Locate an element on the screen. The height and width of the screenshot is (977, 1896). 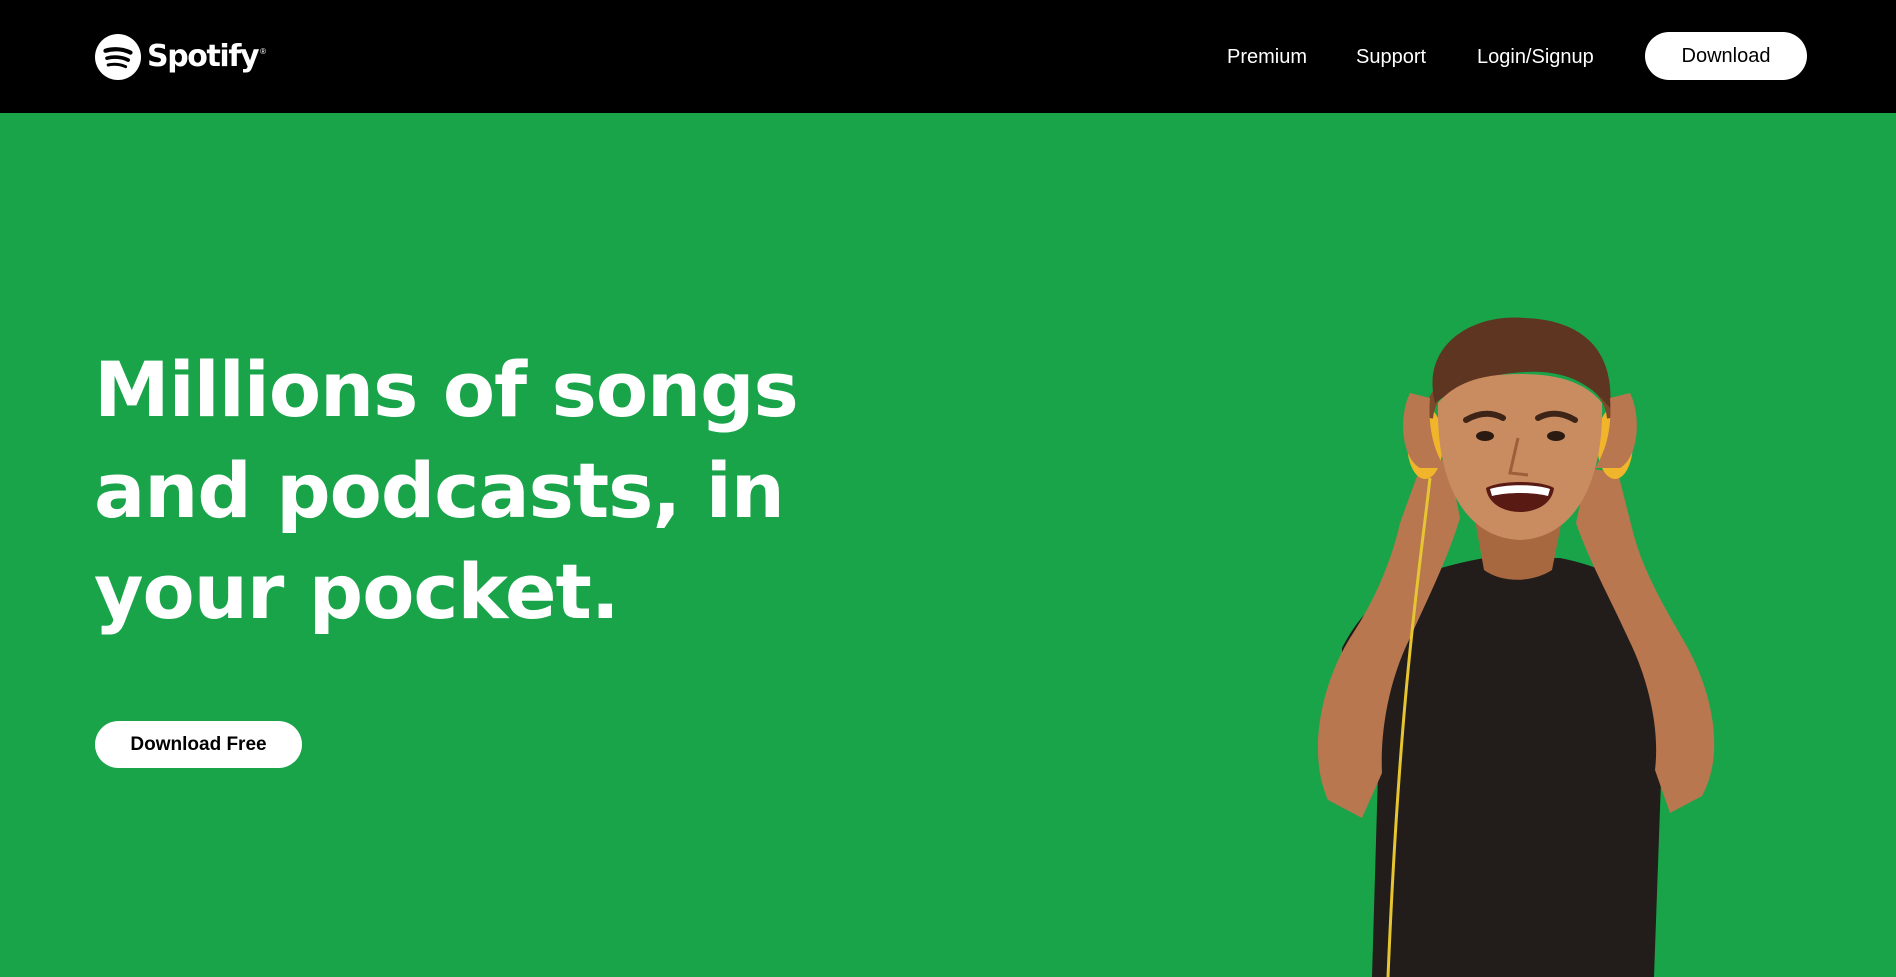
nav-link-support: Support is located at coordinates (1391, 57).